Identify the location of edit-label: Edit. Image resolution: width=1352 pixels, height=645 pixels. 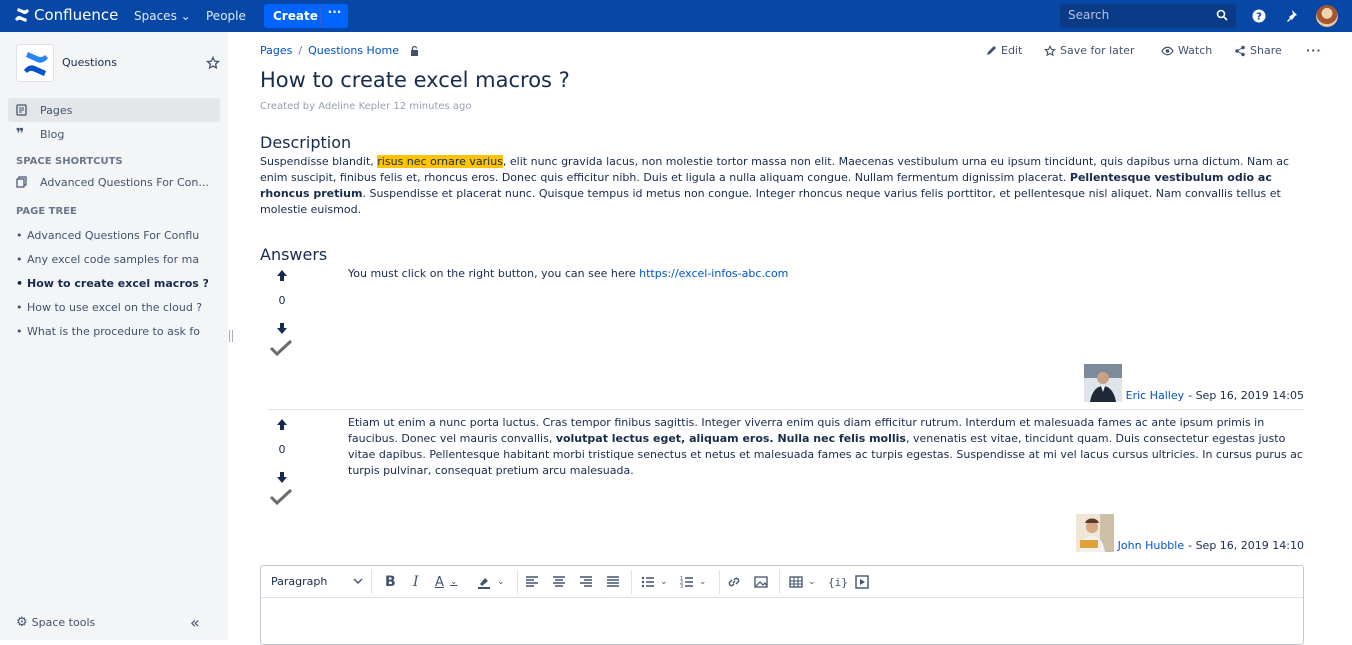
(1012, 50).